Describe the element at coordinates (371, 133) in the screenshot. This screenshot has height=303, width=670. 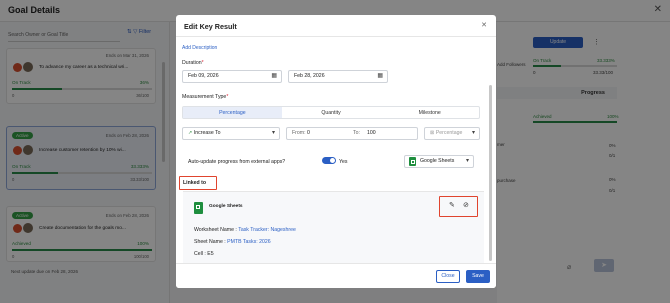
I see `to-input: 100` at that location.